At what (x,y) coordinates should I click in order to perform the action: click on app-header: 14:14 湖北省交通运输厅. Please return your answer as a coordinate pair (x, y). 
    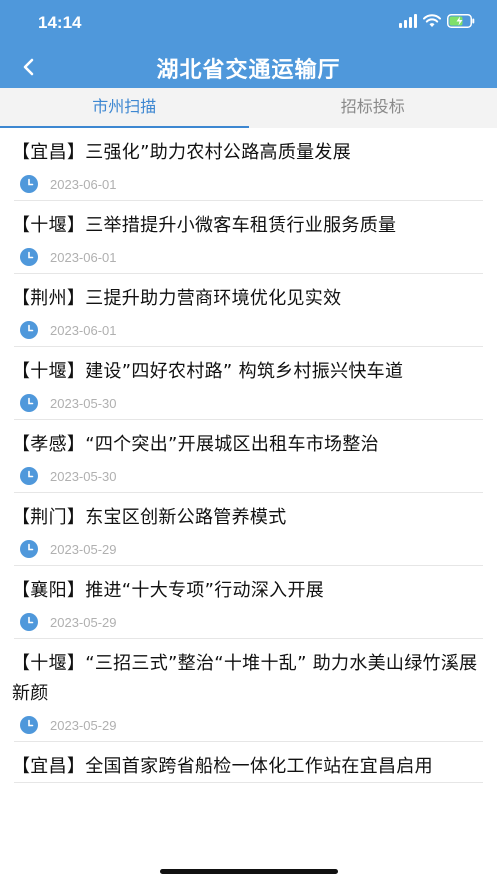
    Looking at the image, I should click on (248, 44).